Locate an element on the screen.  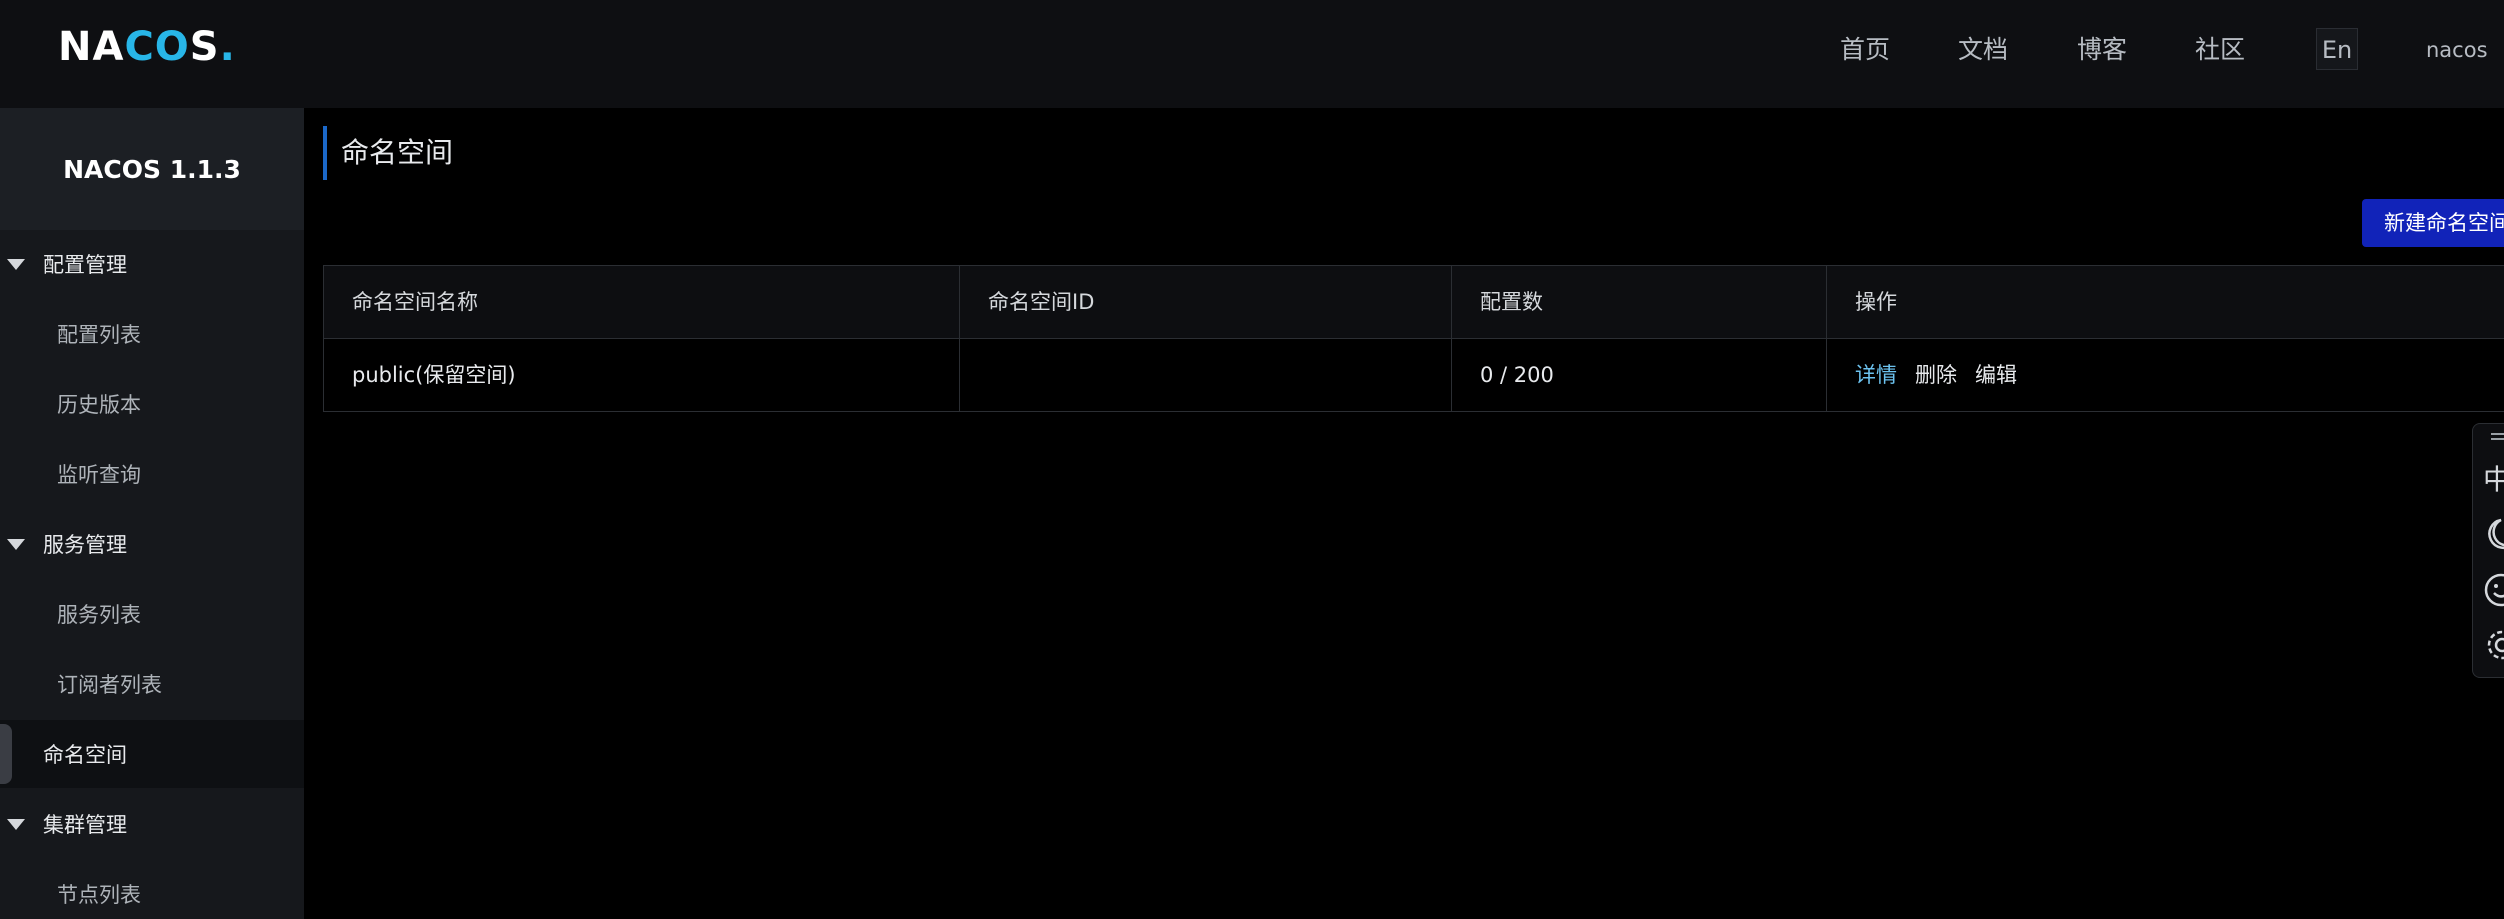
page-title-accent is located at coordinates (325, 153).